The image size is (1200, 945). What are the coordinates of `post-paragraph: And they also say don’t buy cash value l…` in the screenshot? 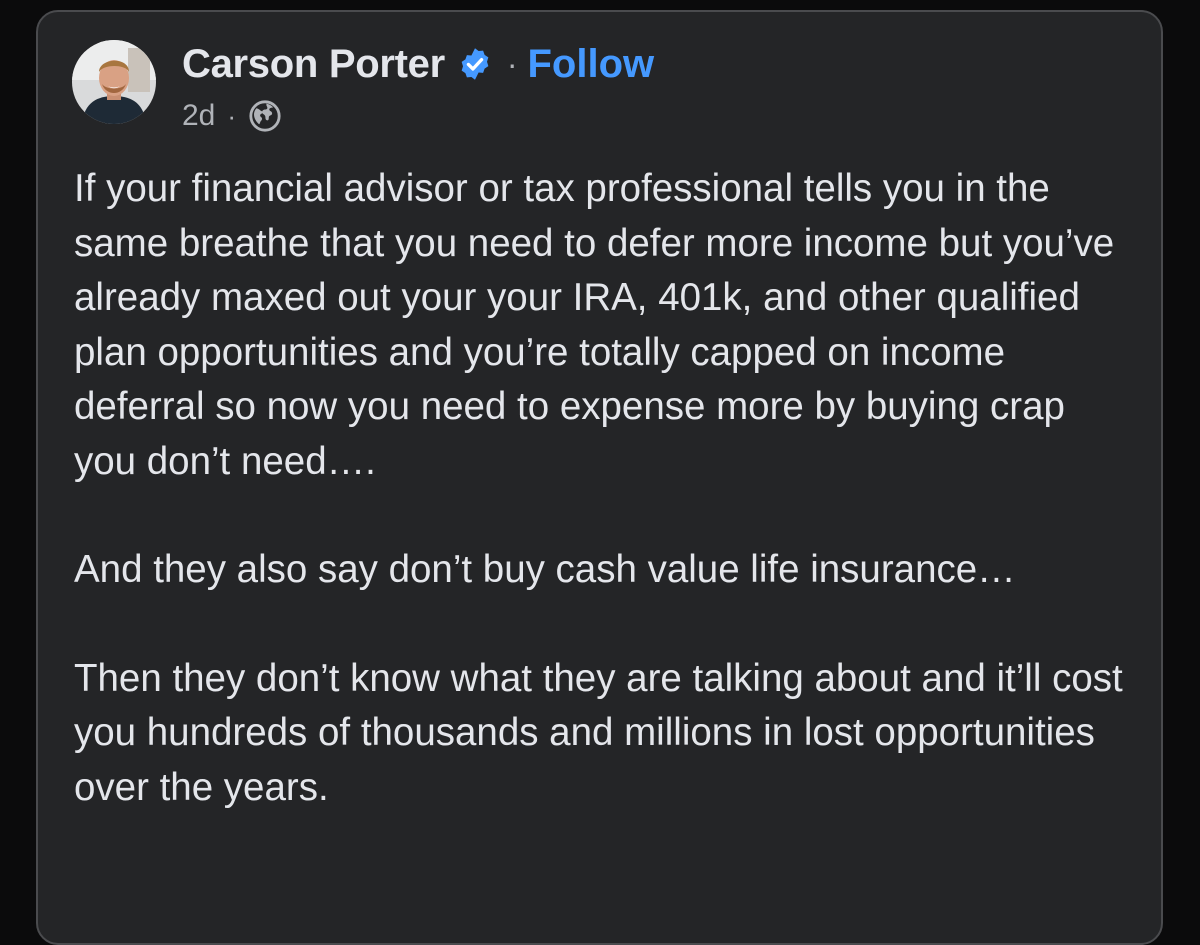 It's located at (545, 569).